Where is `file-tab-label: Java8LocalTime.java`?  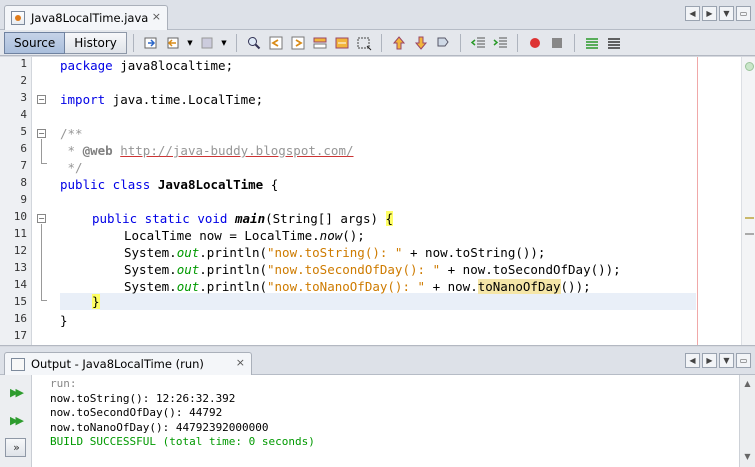 file-tab-label: Java8LocalTime.java is located at coordinates (90, 18).